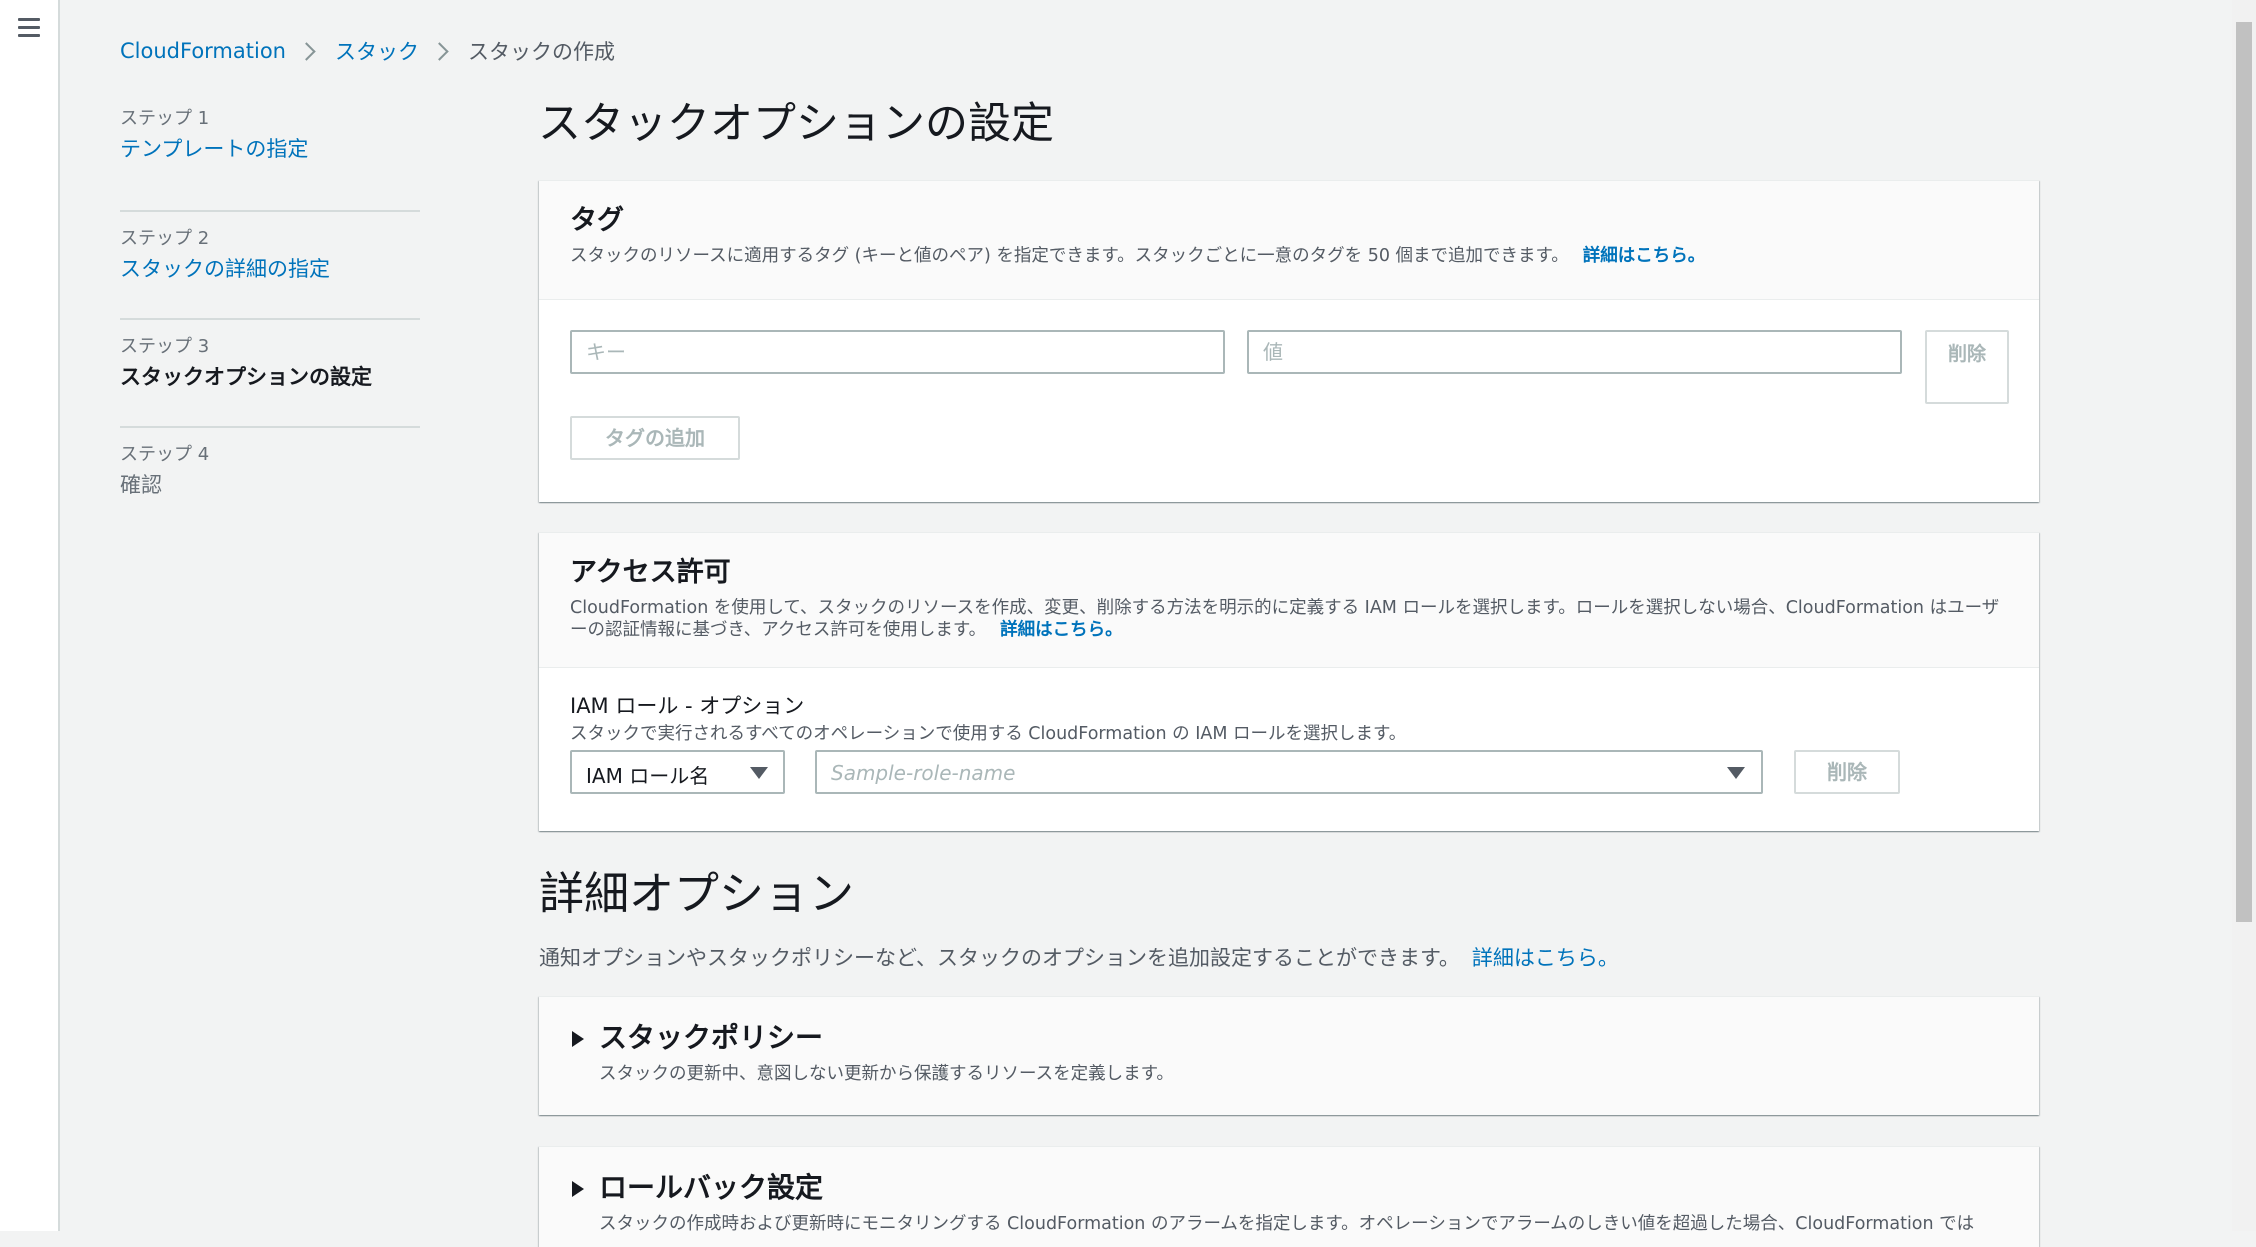 The image size is (2256, 1247). I want to click on scrollbar-thumb, so click(2244, 472).